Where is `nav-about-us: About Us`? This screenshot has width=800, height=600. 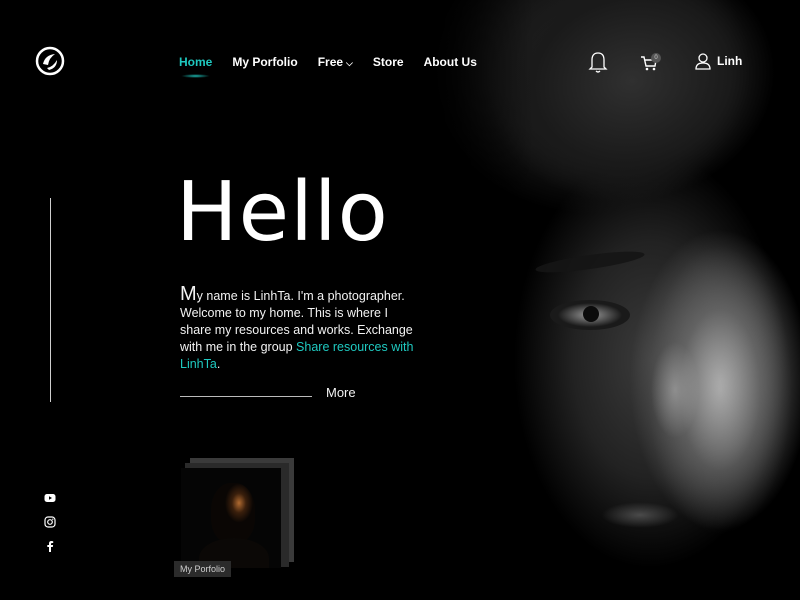
nav-about-us: About Us is located at coordinates (450, 62).